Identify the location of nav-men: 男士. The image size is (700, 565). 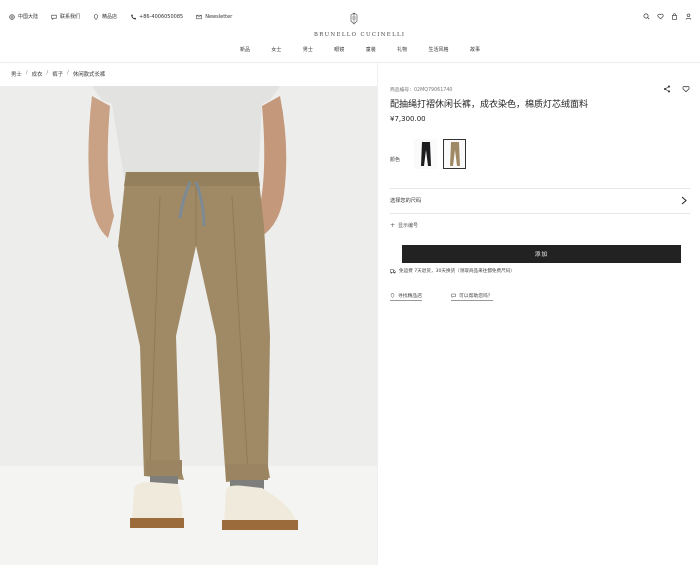
(308, 49).